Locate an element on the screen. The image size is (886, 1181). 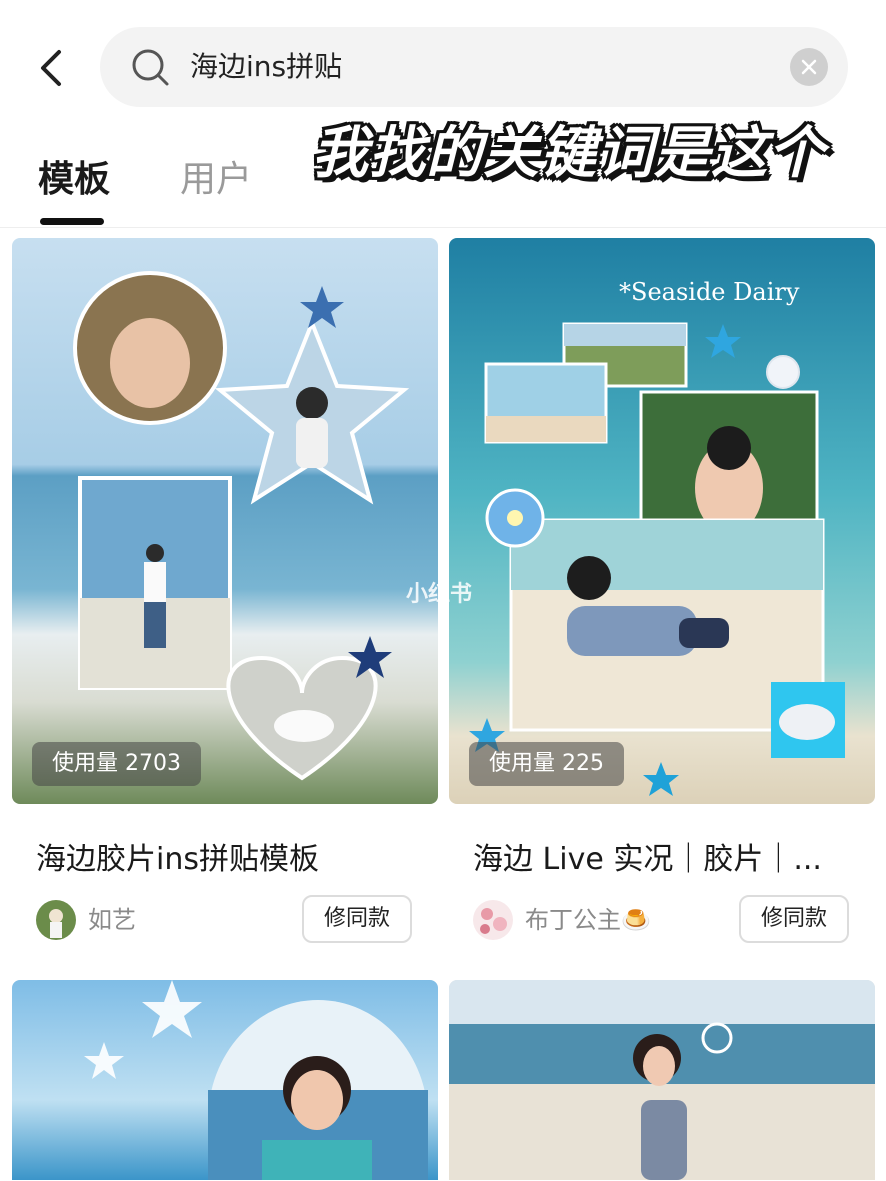
search-icon is located at coordinates (150, 67).